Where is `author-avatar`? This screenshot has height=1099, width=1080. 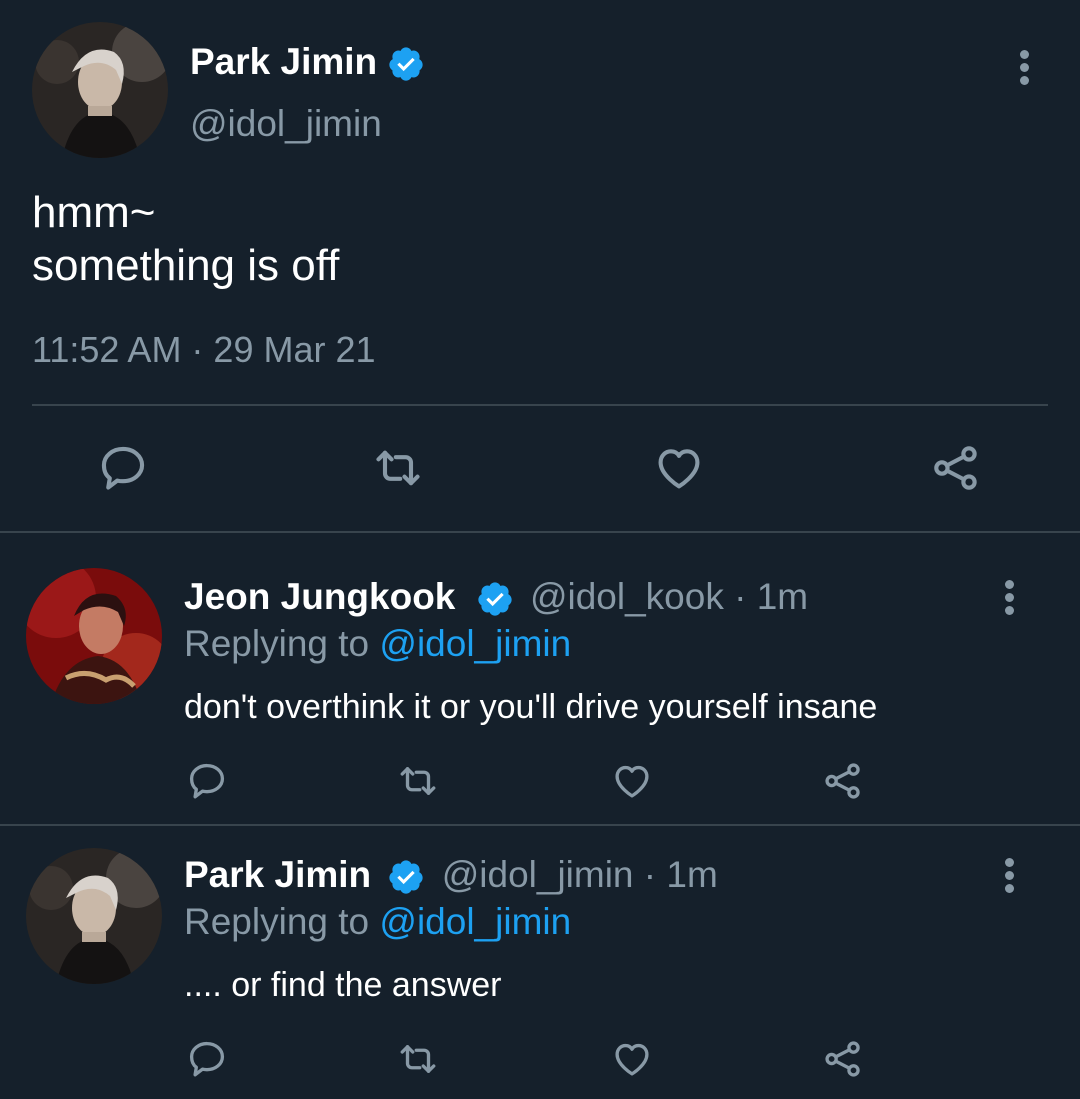
author-avatar is located at coordinates (100, 90).